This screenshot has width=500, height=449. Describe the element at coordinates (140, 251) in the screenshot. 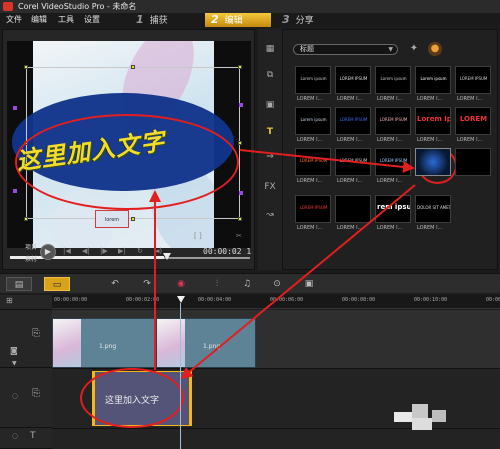

I see `repeat-button: ↻` at that location.